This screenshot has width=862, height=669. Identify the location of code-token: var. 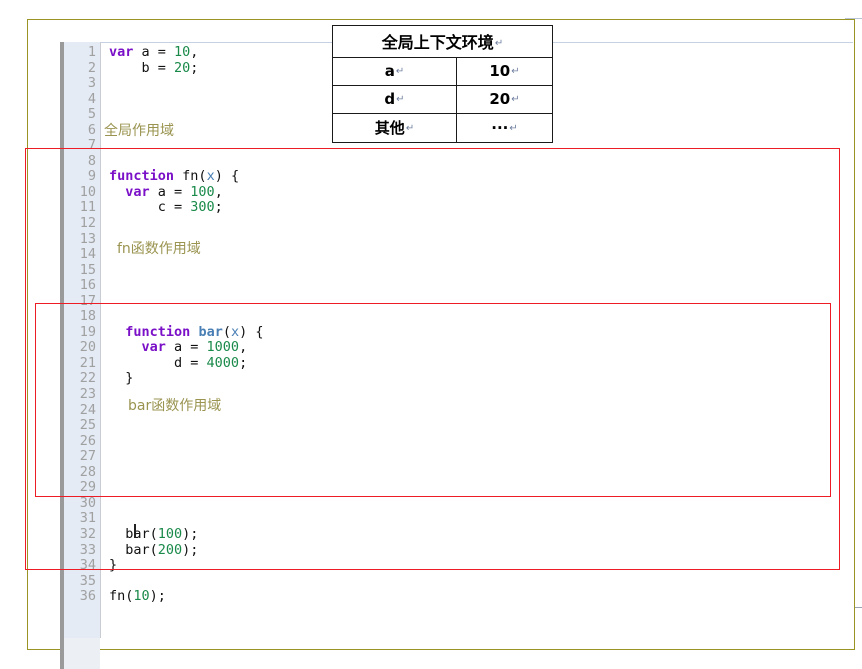
(121, 52).